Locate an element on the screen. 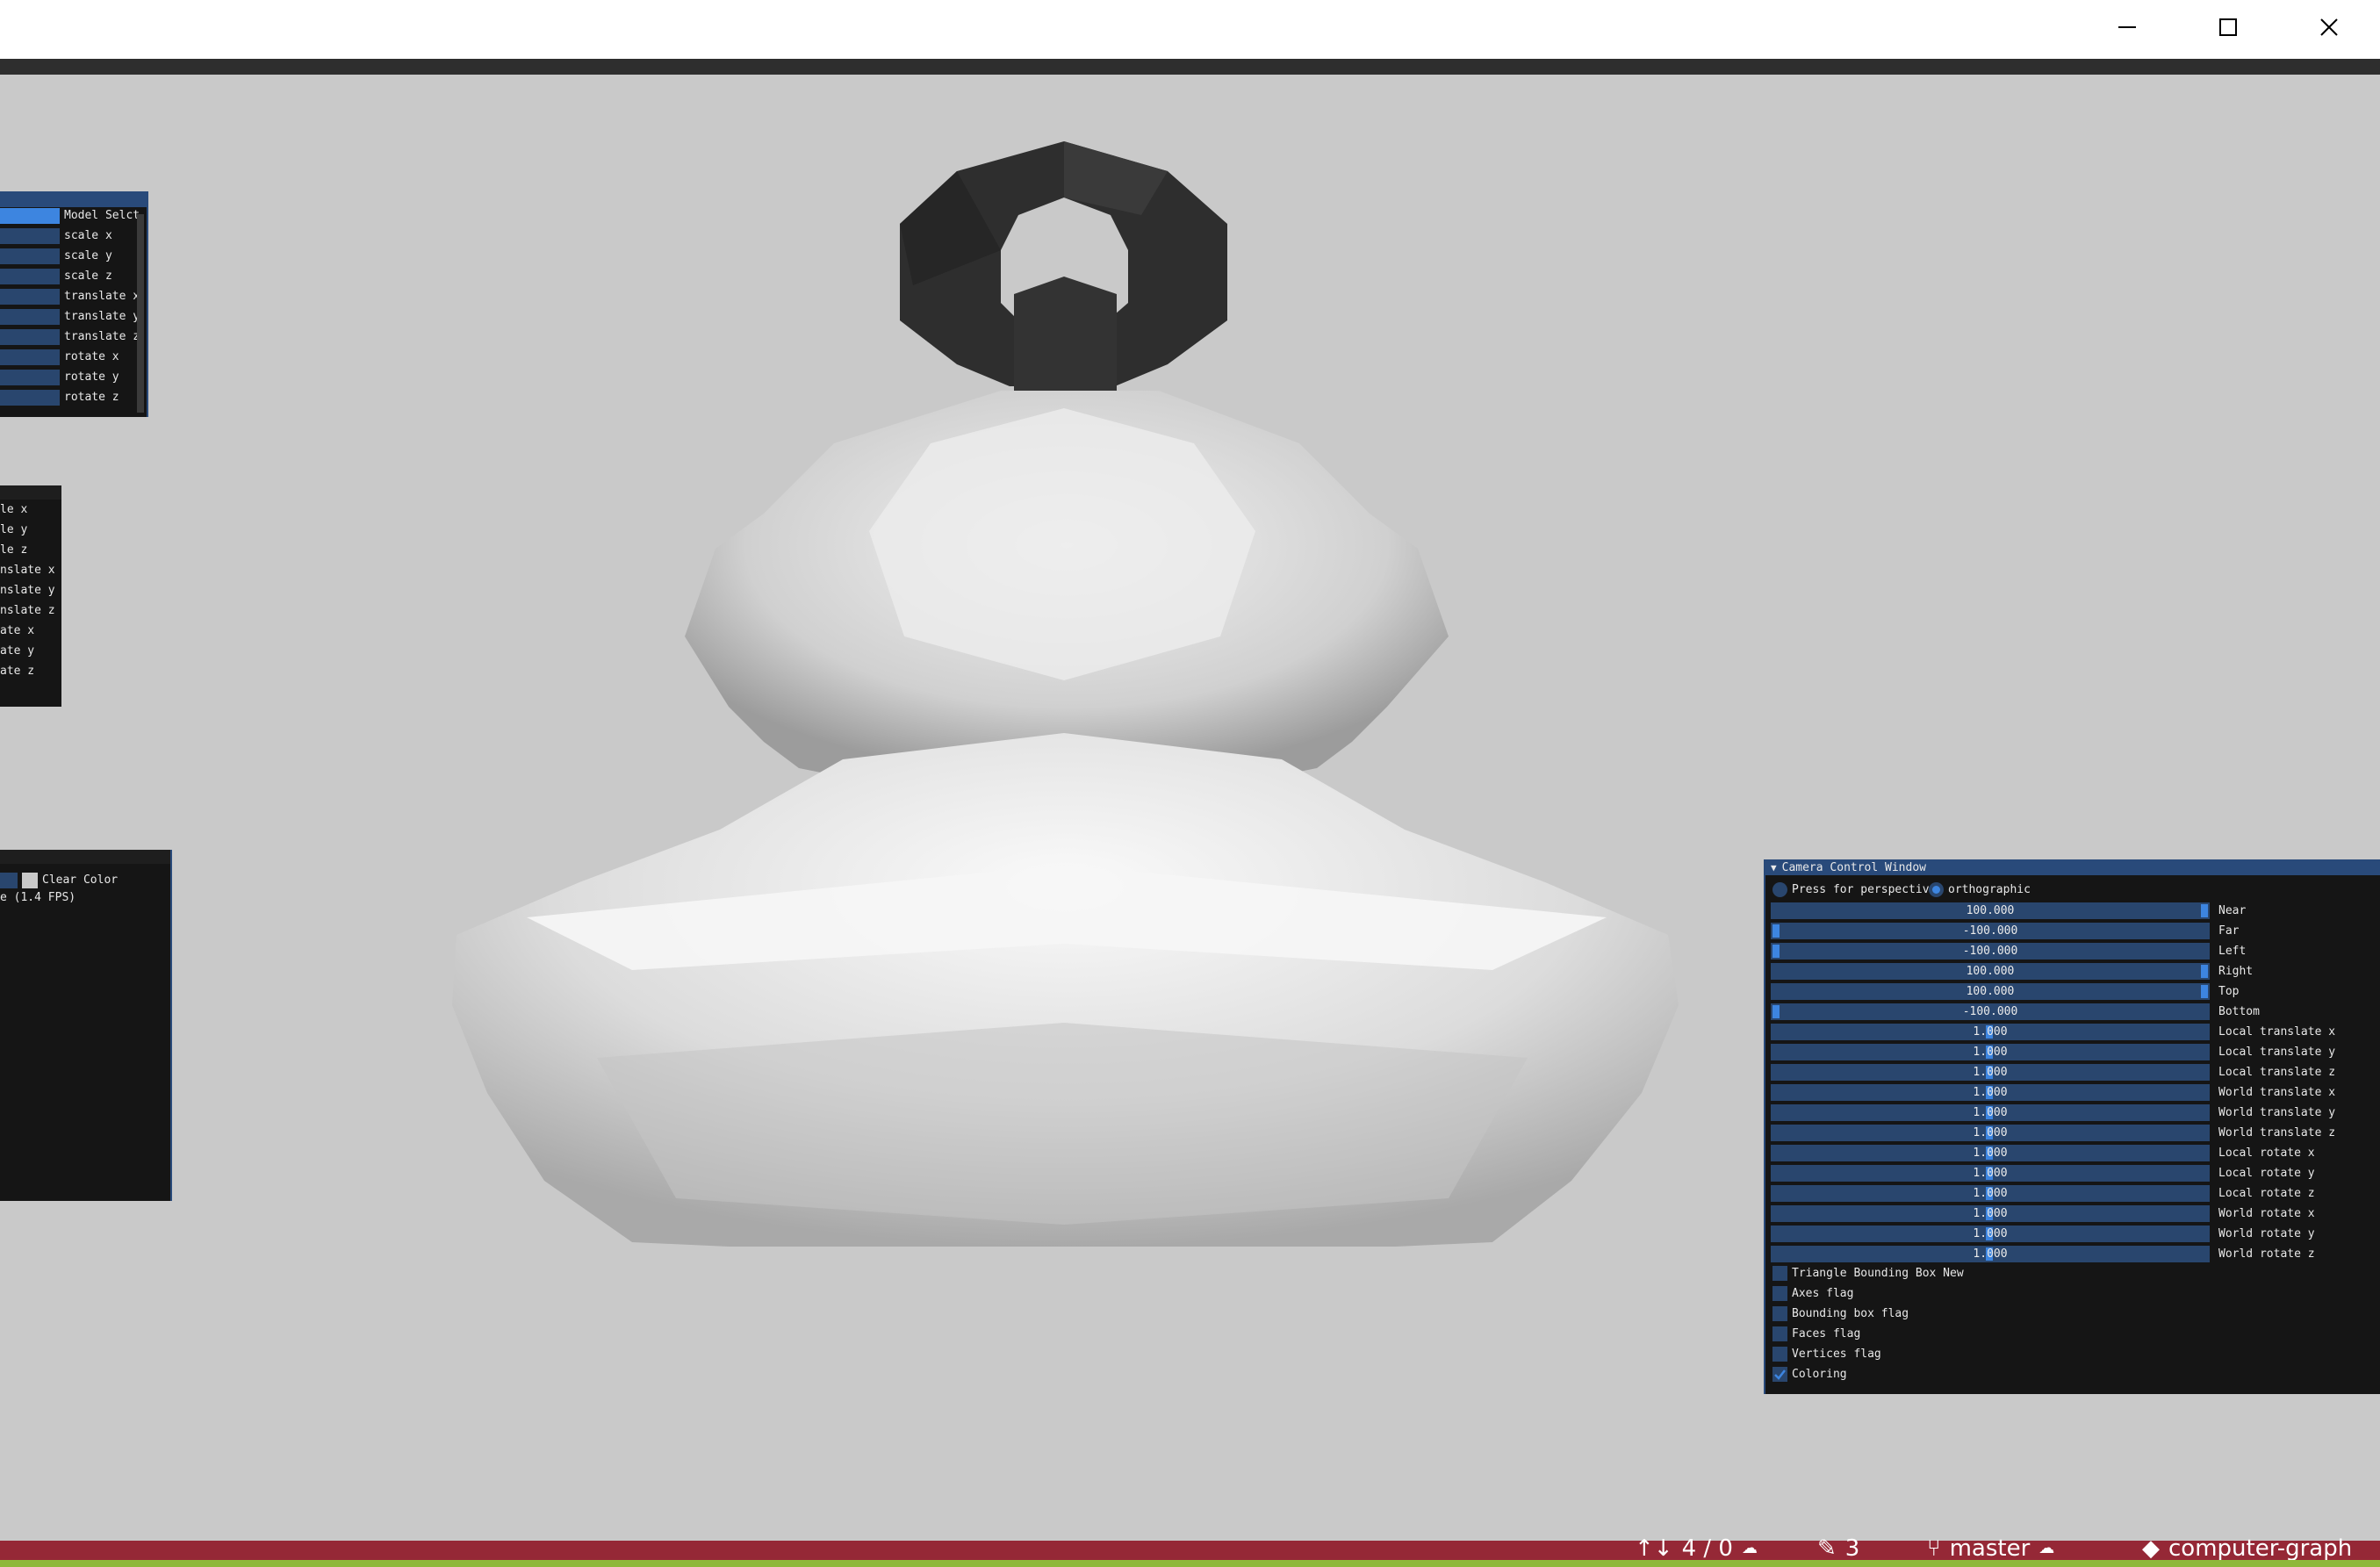 This screenshot has width=2380, height=1567. camera-slider-label: World translate y is located at coordinates (2277, 1112).